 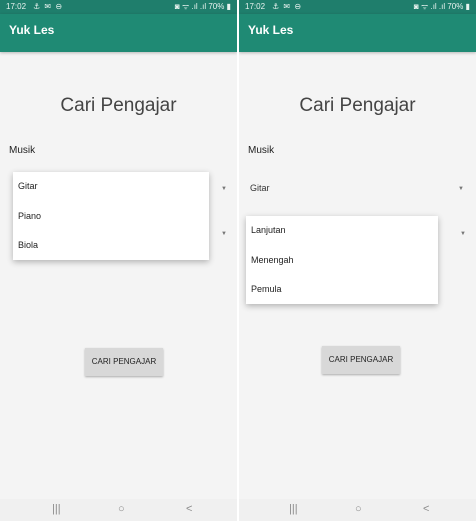 What do you see at coordinates (342, 231) in the screenshot?
I see `dropdown-option-lanjutan: Lanjutan` at bounding box center [342, 231].